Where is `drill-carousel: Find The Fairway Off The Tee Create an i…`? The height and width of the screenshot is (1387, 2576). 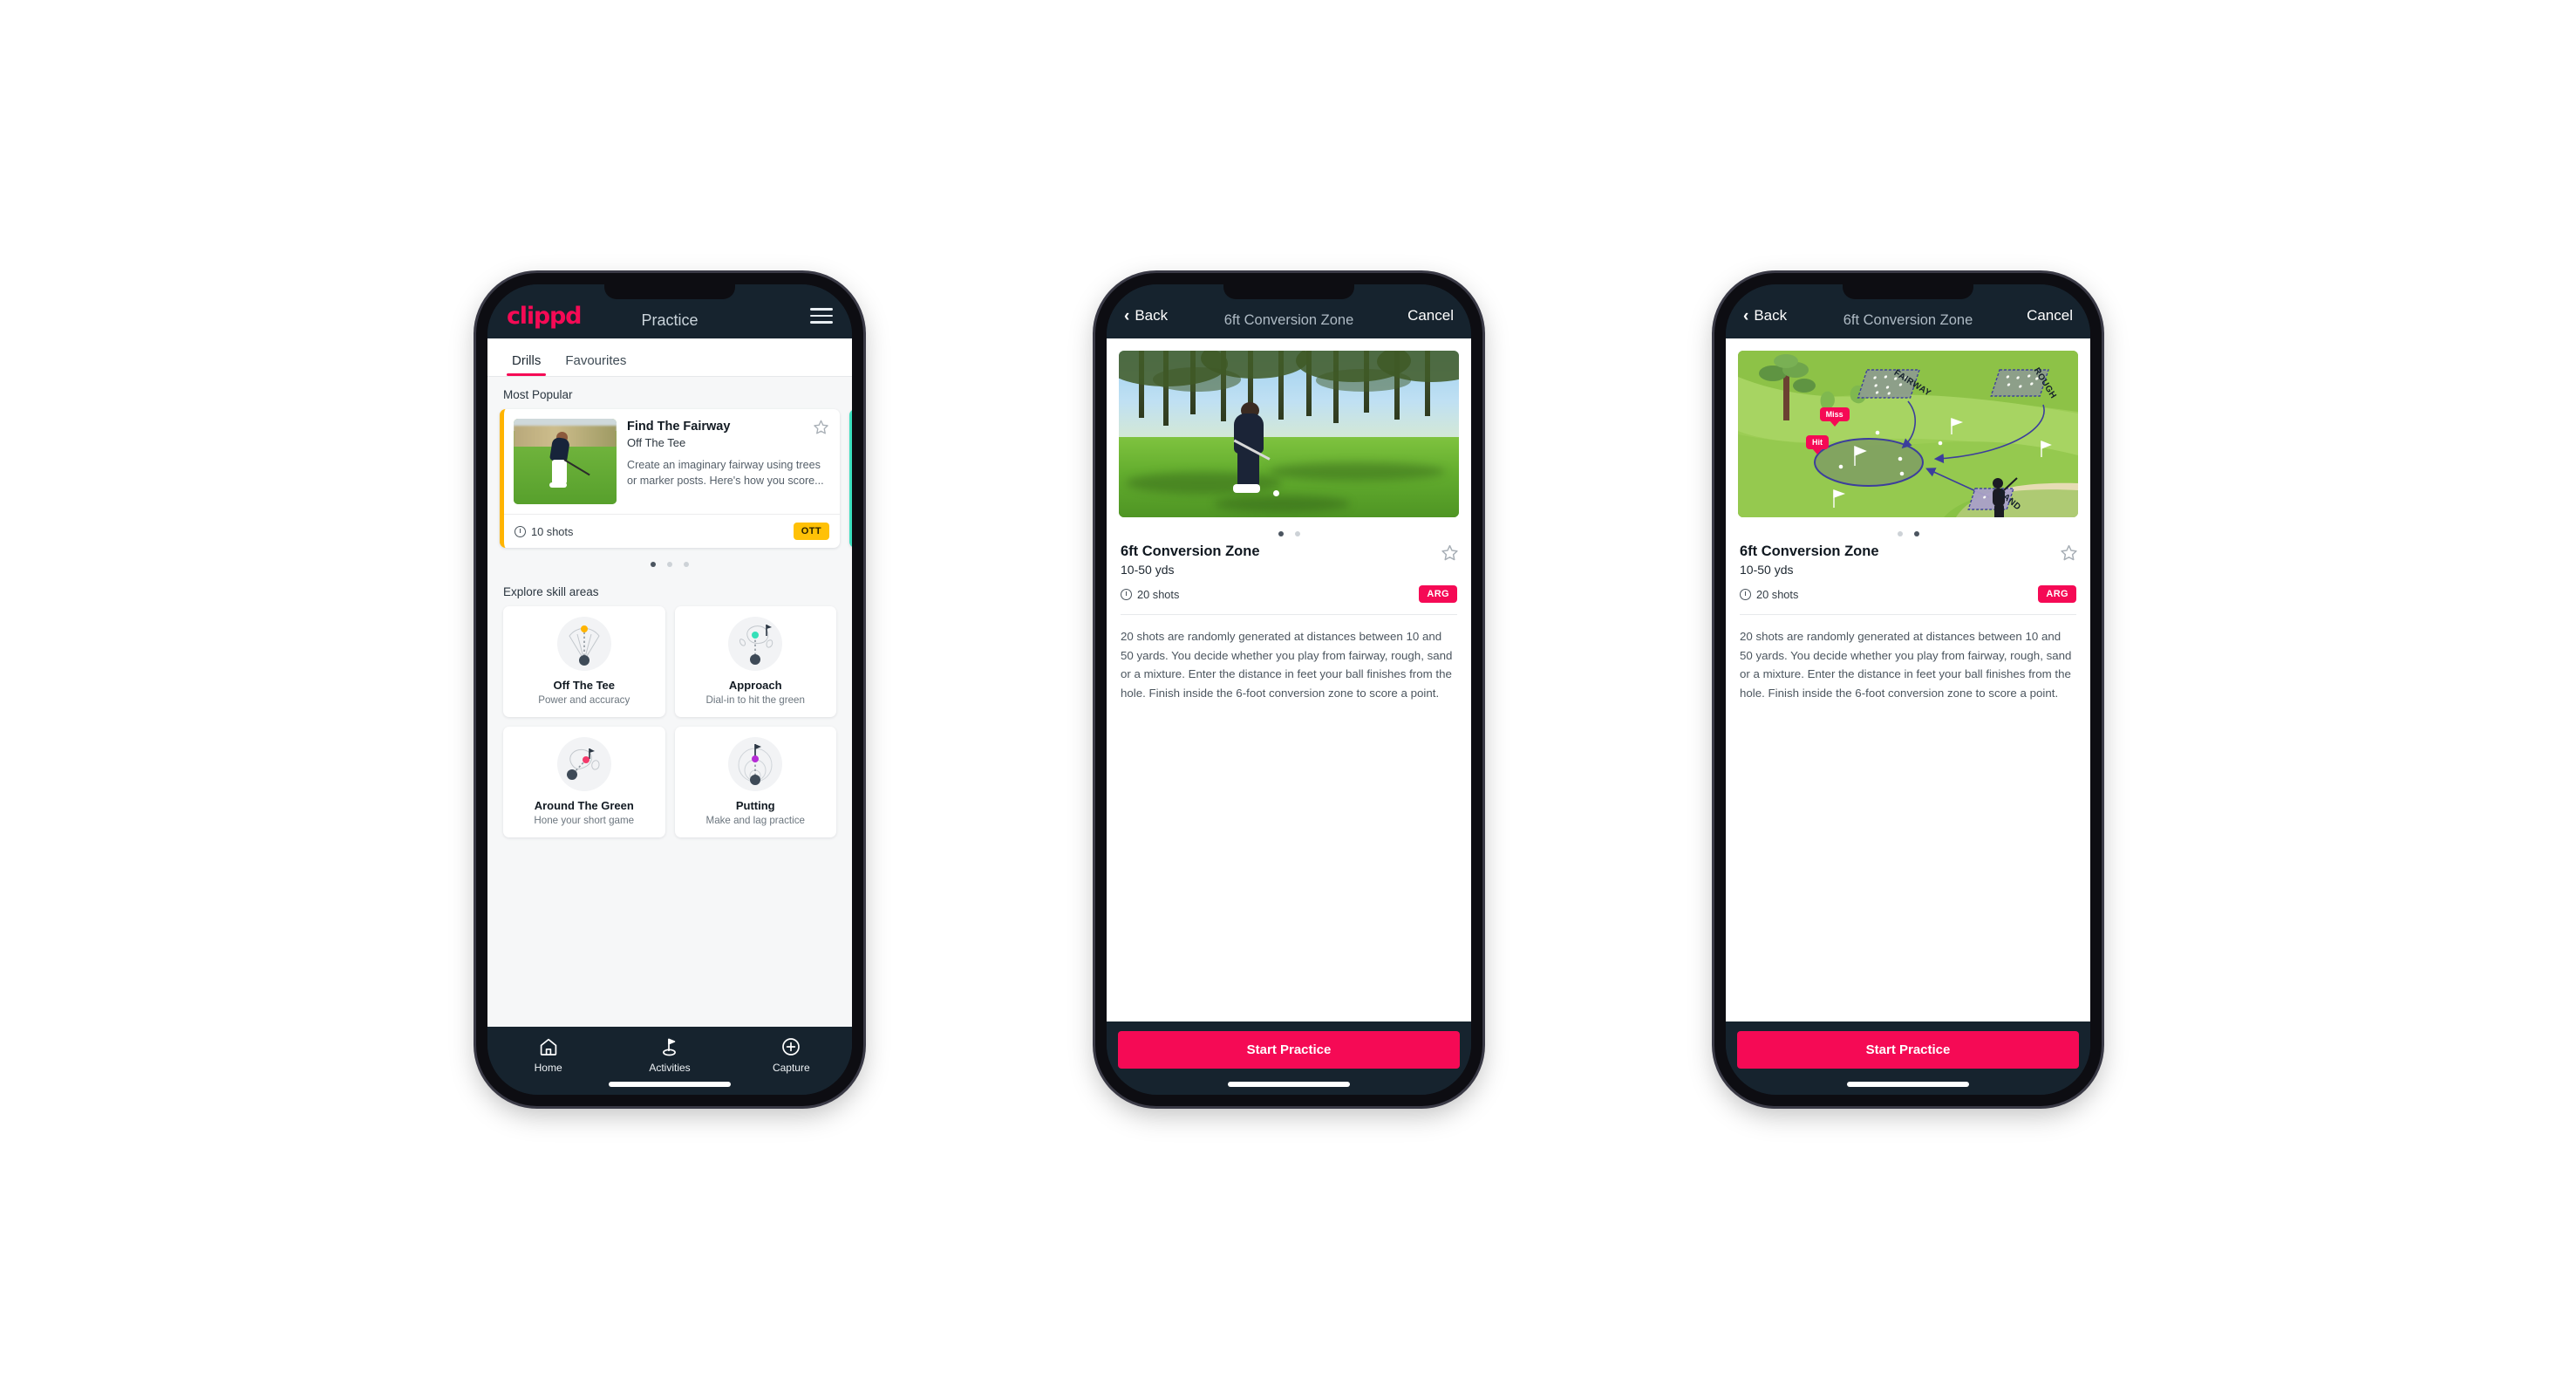
drill-carousel: Find The Fairway Off The Tee Create an i… is located at coordinates (669, 478).